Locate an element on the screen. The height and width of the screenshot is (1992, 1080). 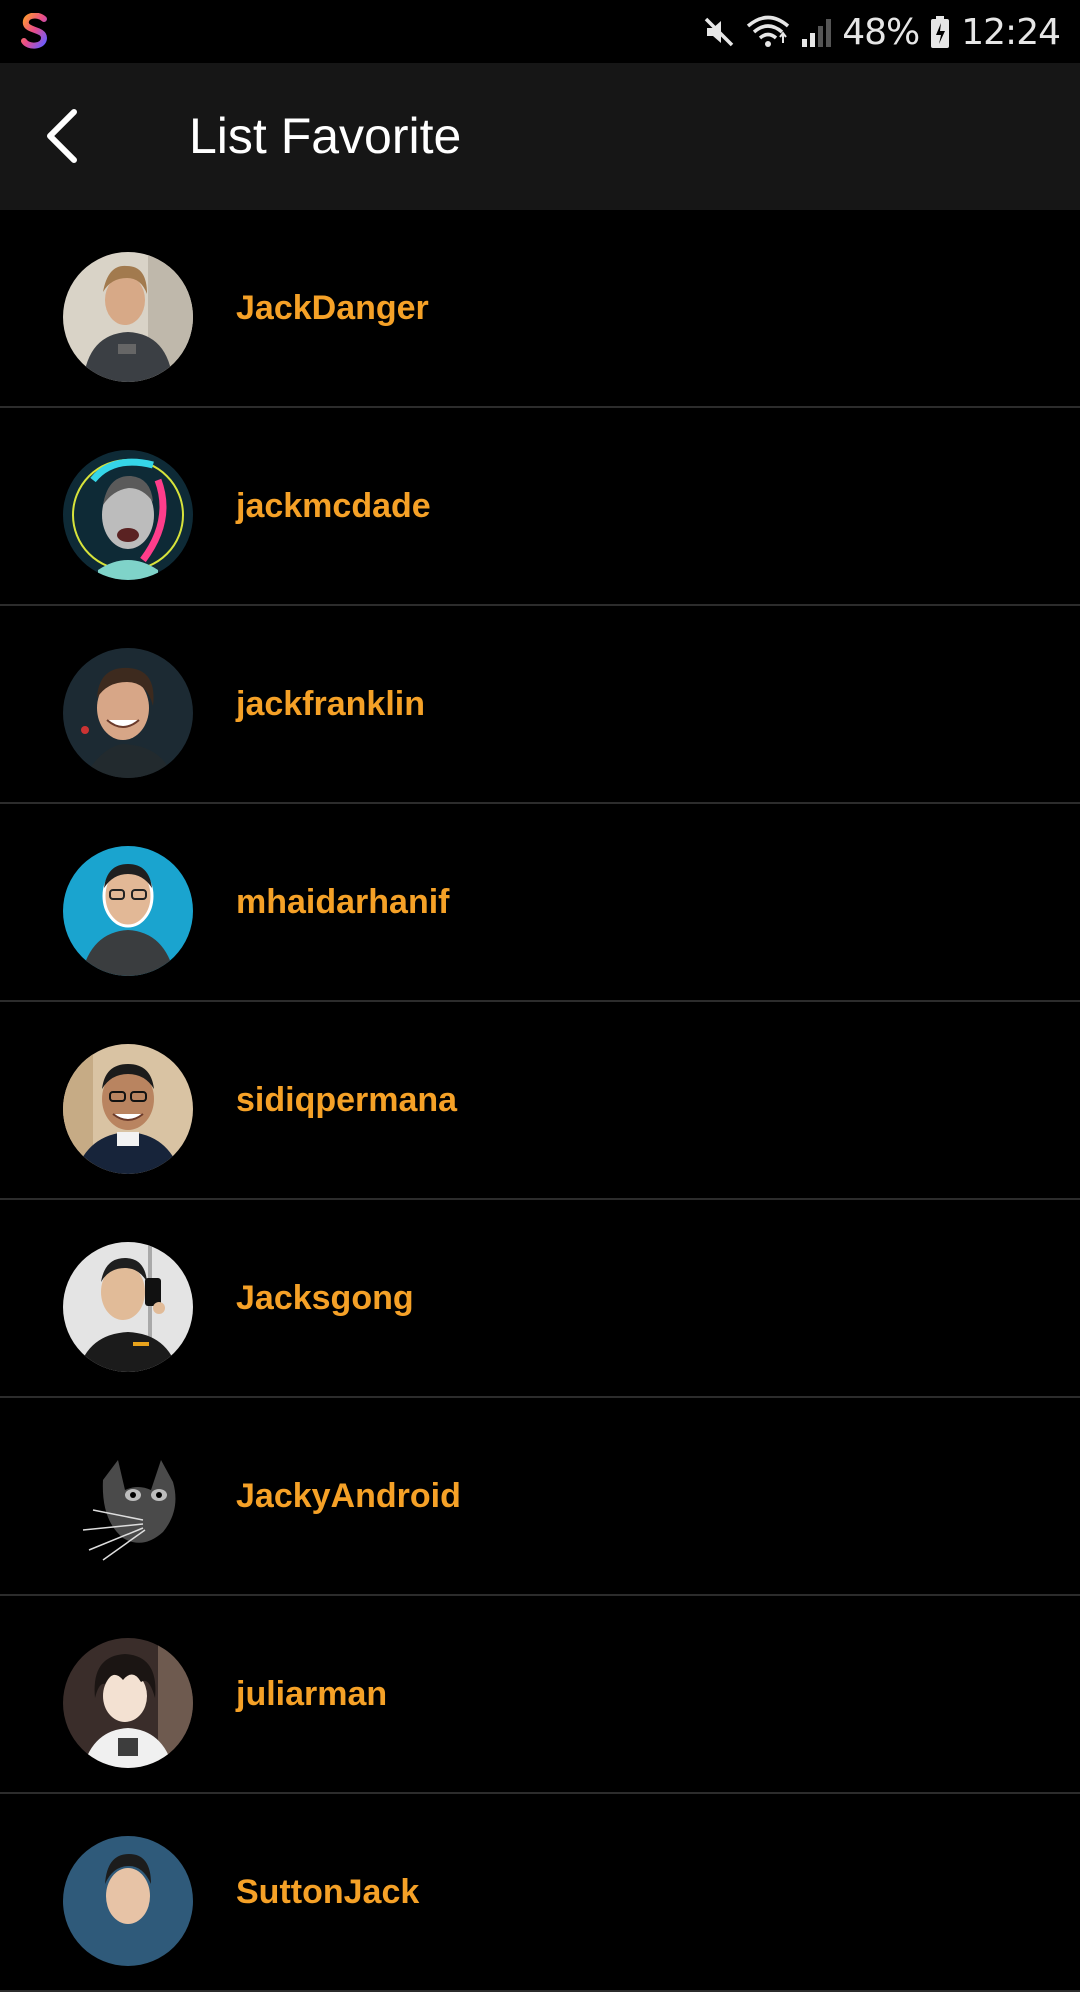
username: JackDanger is located at coordinates (332, 308).